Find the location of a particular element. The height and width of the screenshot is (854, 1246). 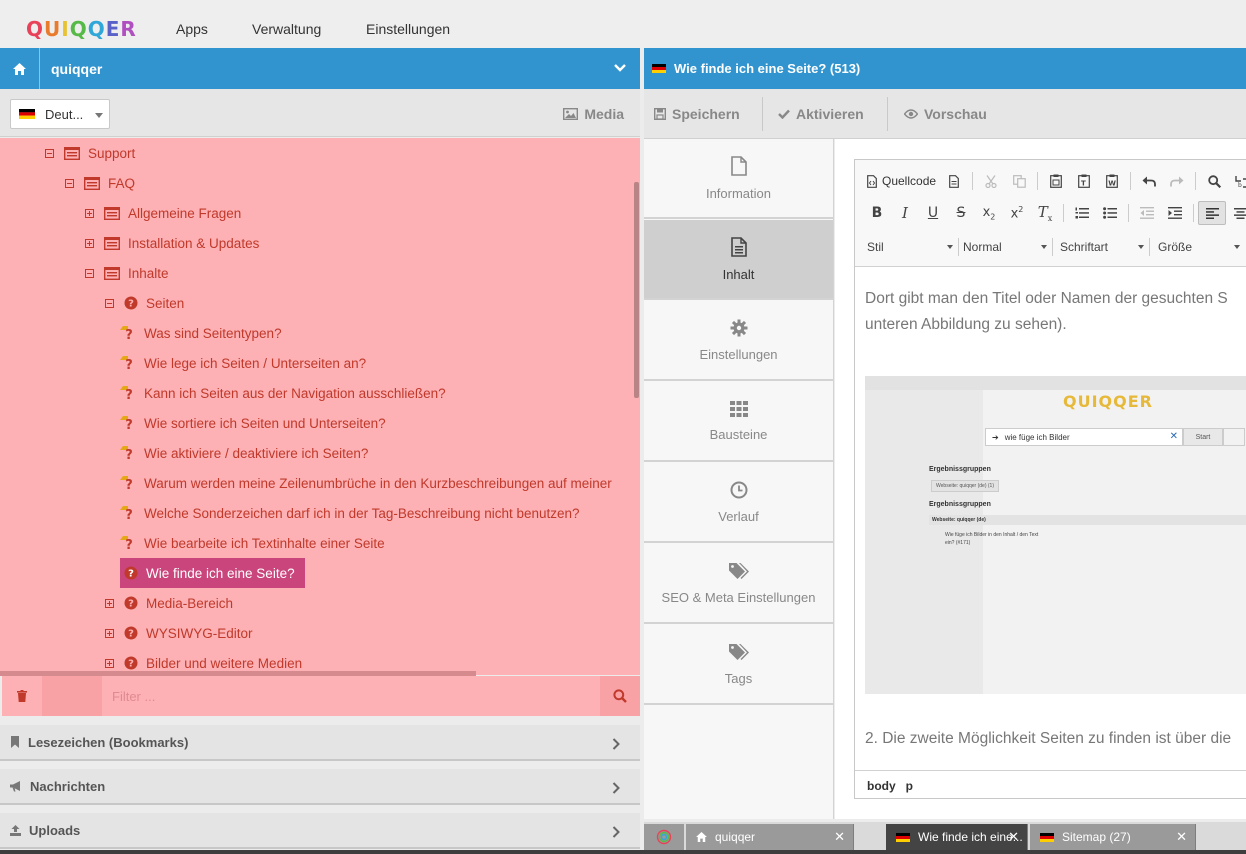

tree-item: ? Seiten is located at coordinates (144, 303).